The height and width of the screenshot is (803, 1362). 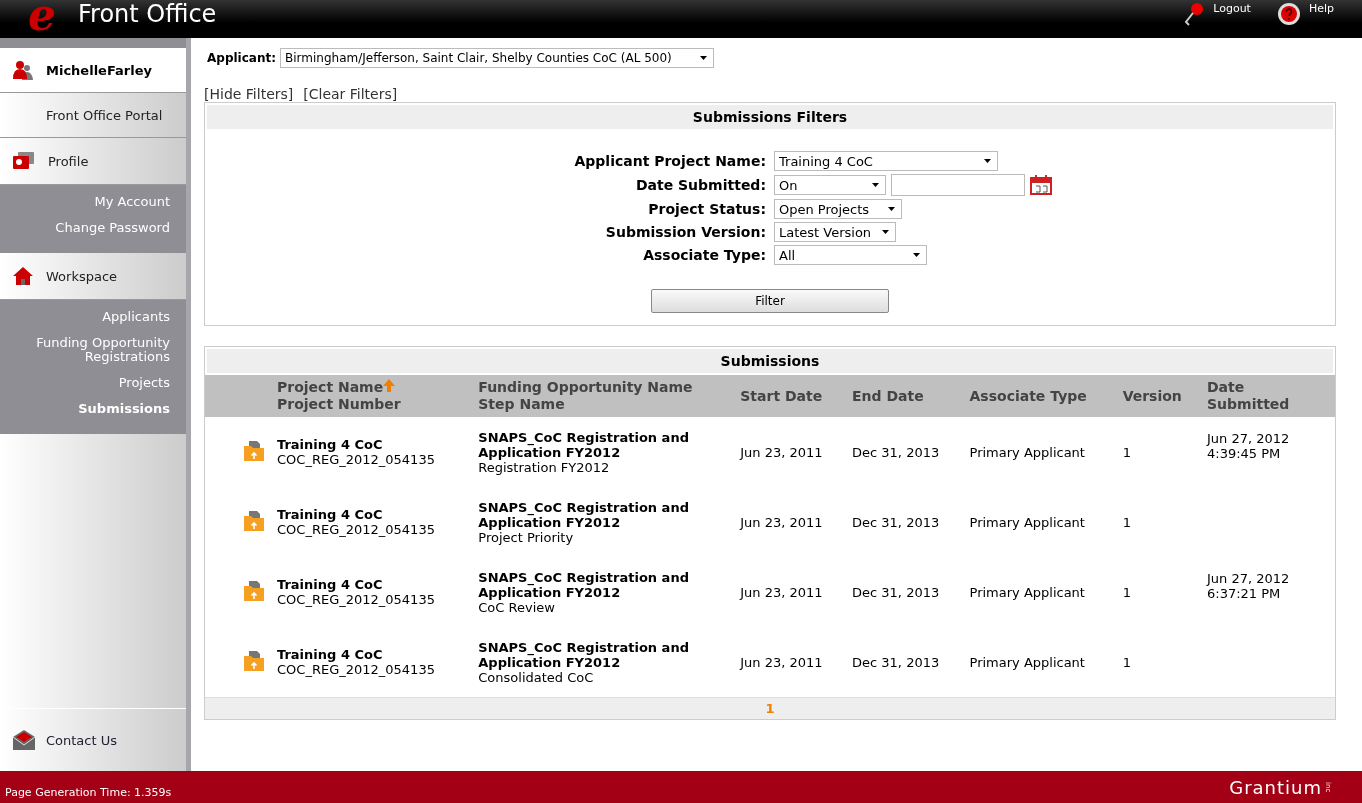 What do you see at coordinates (1217, 15) in the screenshot?
I see `logout-link: Logout` at bounding box center [1217, 15].